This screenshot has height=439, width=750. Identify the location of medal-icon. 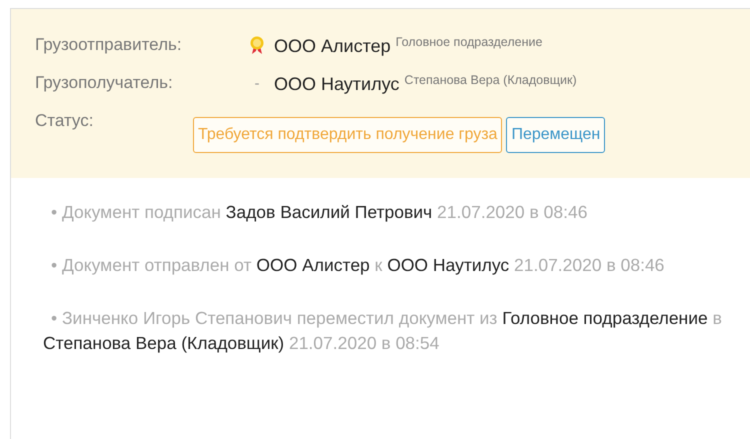
(257, 45).